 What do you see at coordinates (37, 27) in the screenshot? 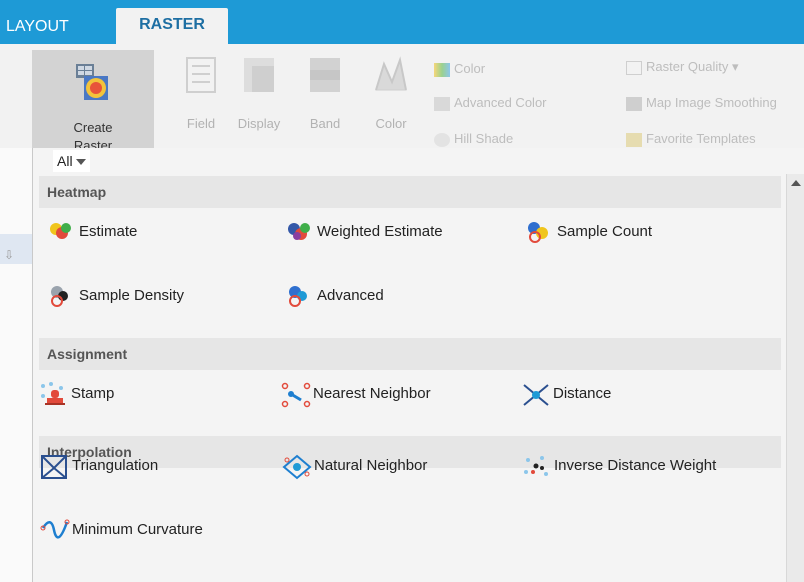
I see `tab-layout: LAYOUT` at bounding box center [37, 27].